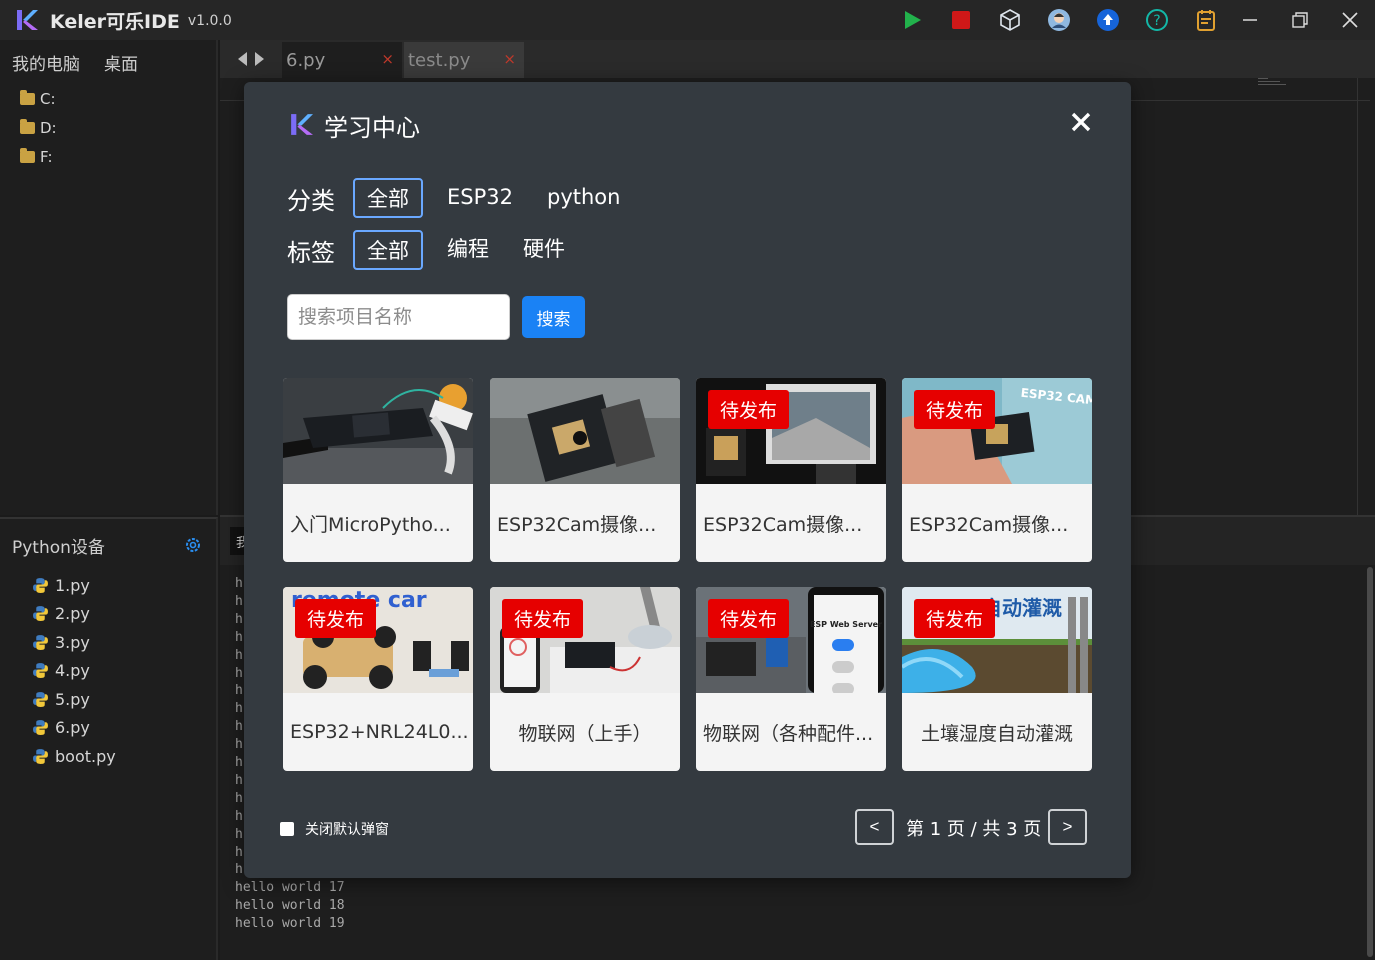 This screenshot has width=1375, height=960. Describe the element at coordinates (108, 614) in the screenshot. I see `device-file-item: 2.py` at that location.